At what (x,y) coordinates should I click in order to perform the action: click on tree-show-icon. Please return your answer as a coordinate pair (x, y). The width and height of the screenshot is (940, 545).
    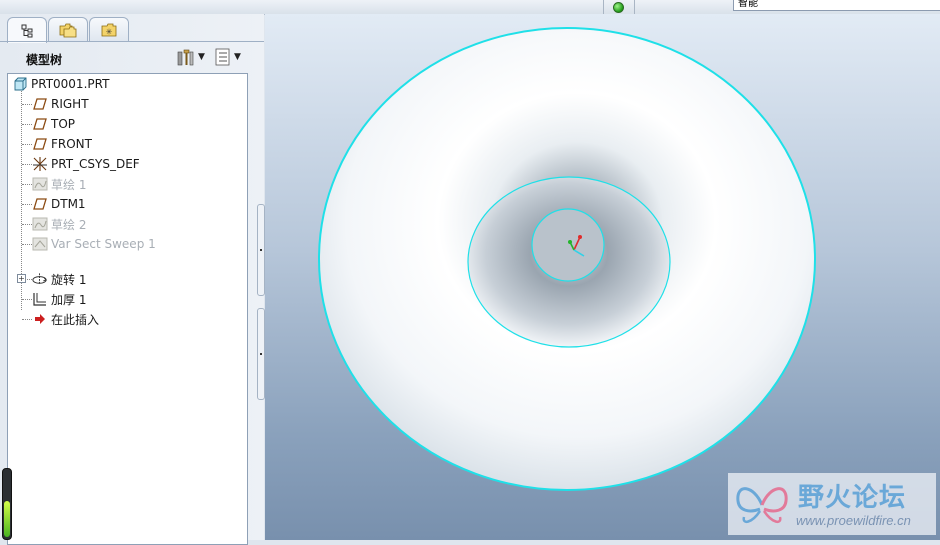
    Looking at the image, I should click on (222, 57).